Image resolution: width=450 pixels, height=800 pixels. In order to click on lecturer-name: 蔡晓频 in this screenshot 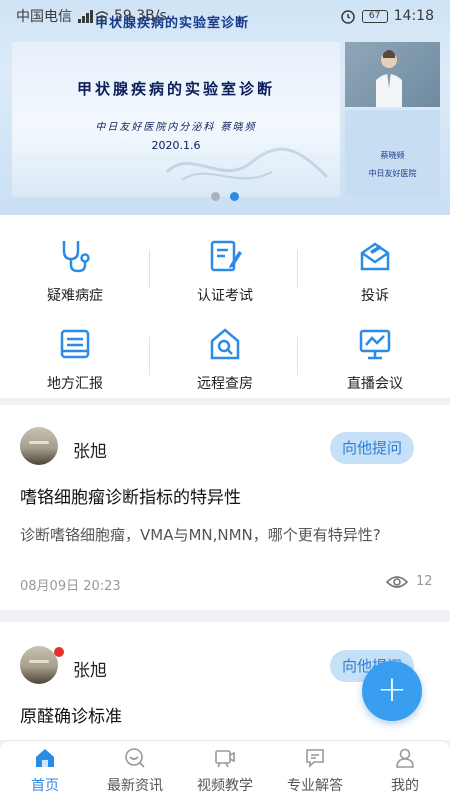, I will do `click(392, 155)`.